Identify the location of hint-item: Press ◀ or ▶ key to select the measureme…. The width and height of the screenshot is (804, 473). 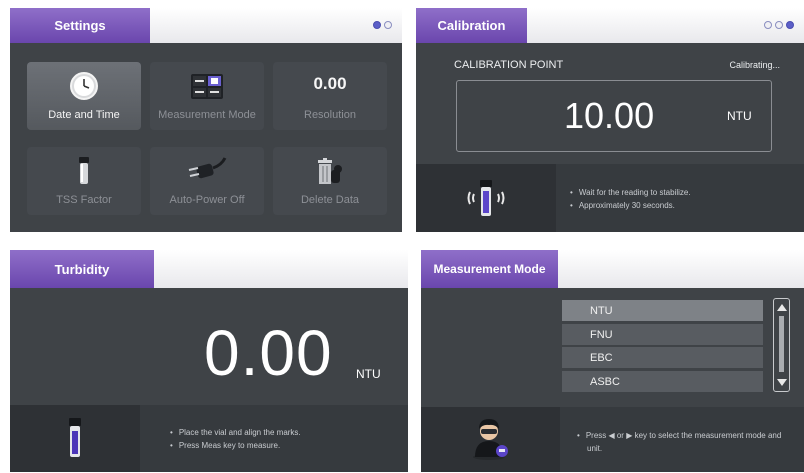
(687, 442).